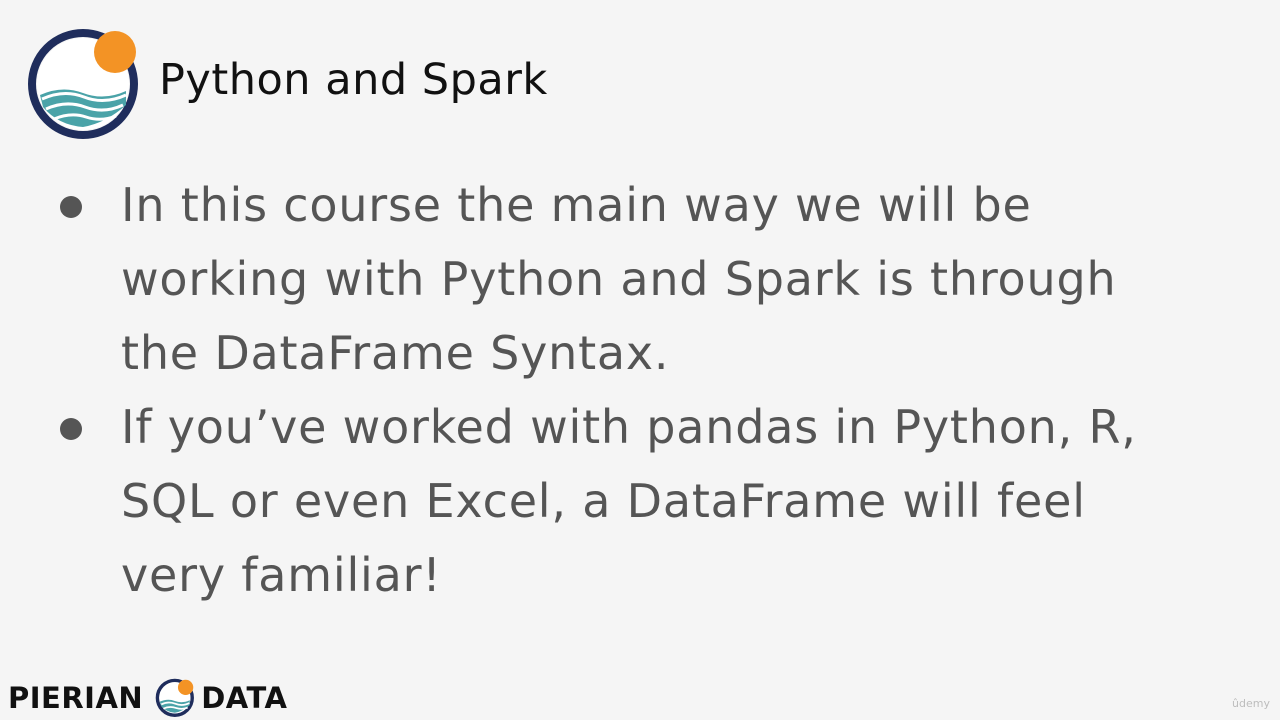  Describe the element at coordinates (83, 84) in the screenshot. I see `pierian-logo-icon` at that location.